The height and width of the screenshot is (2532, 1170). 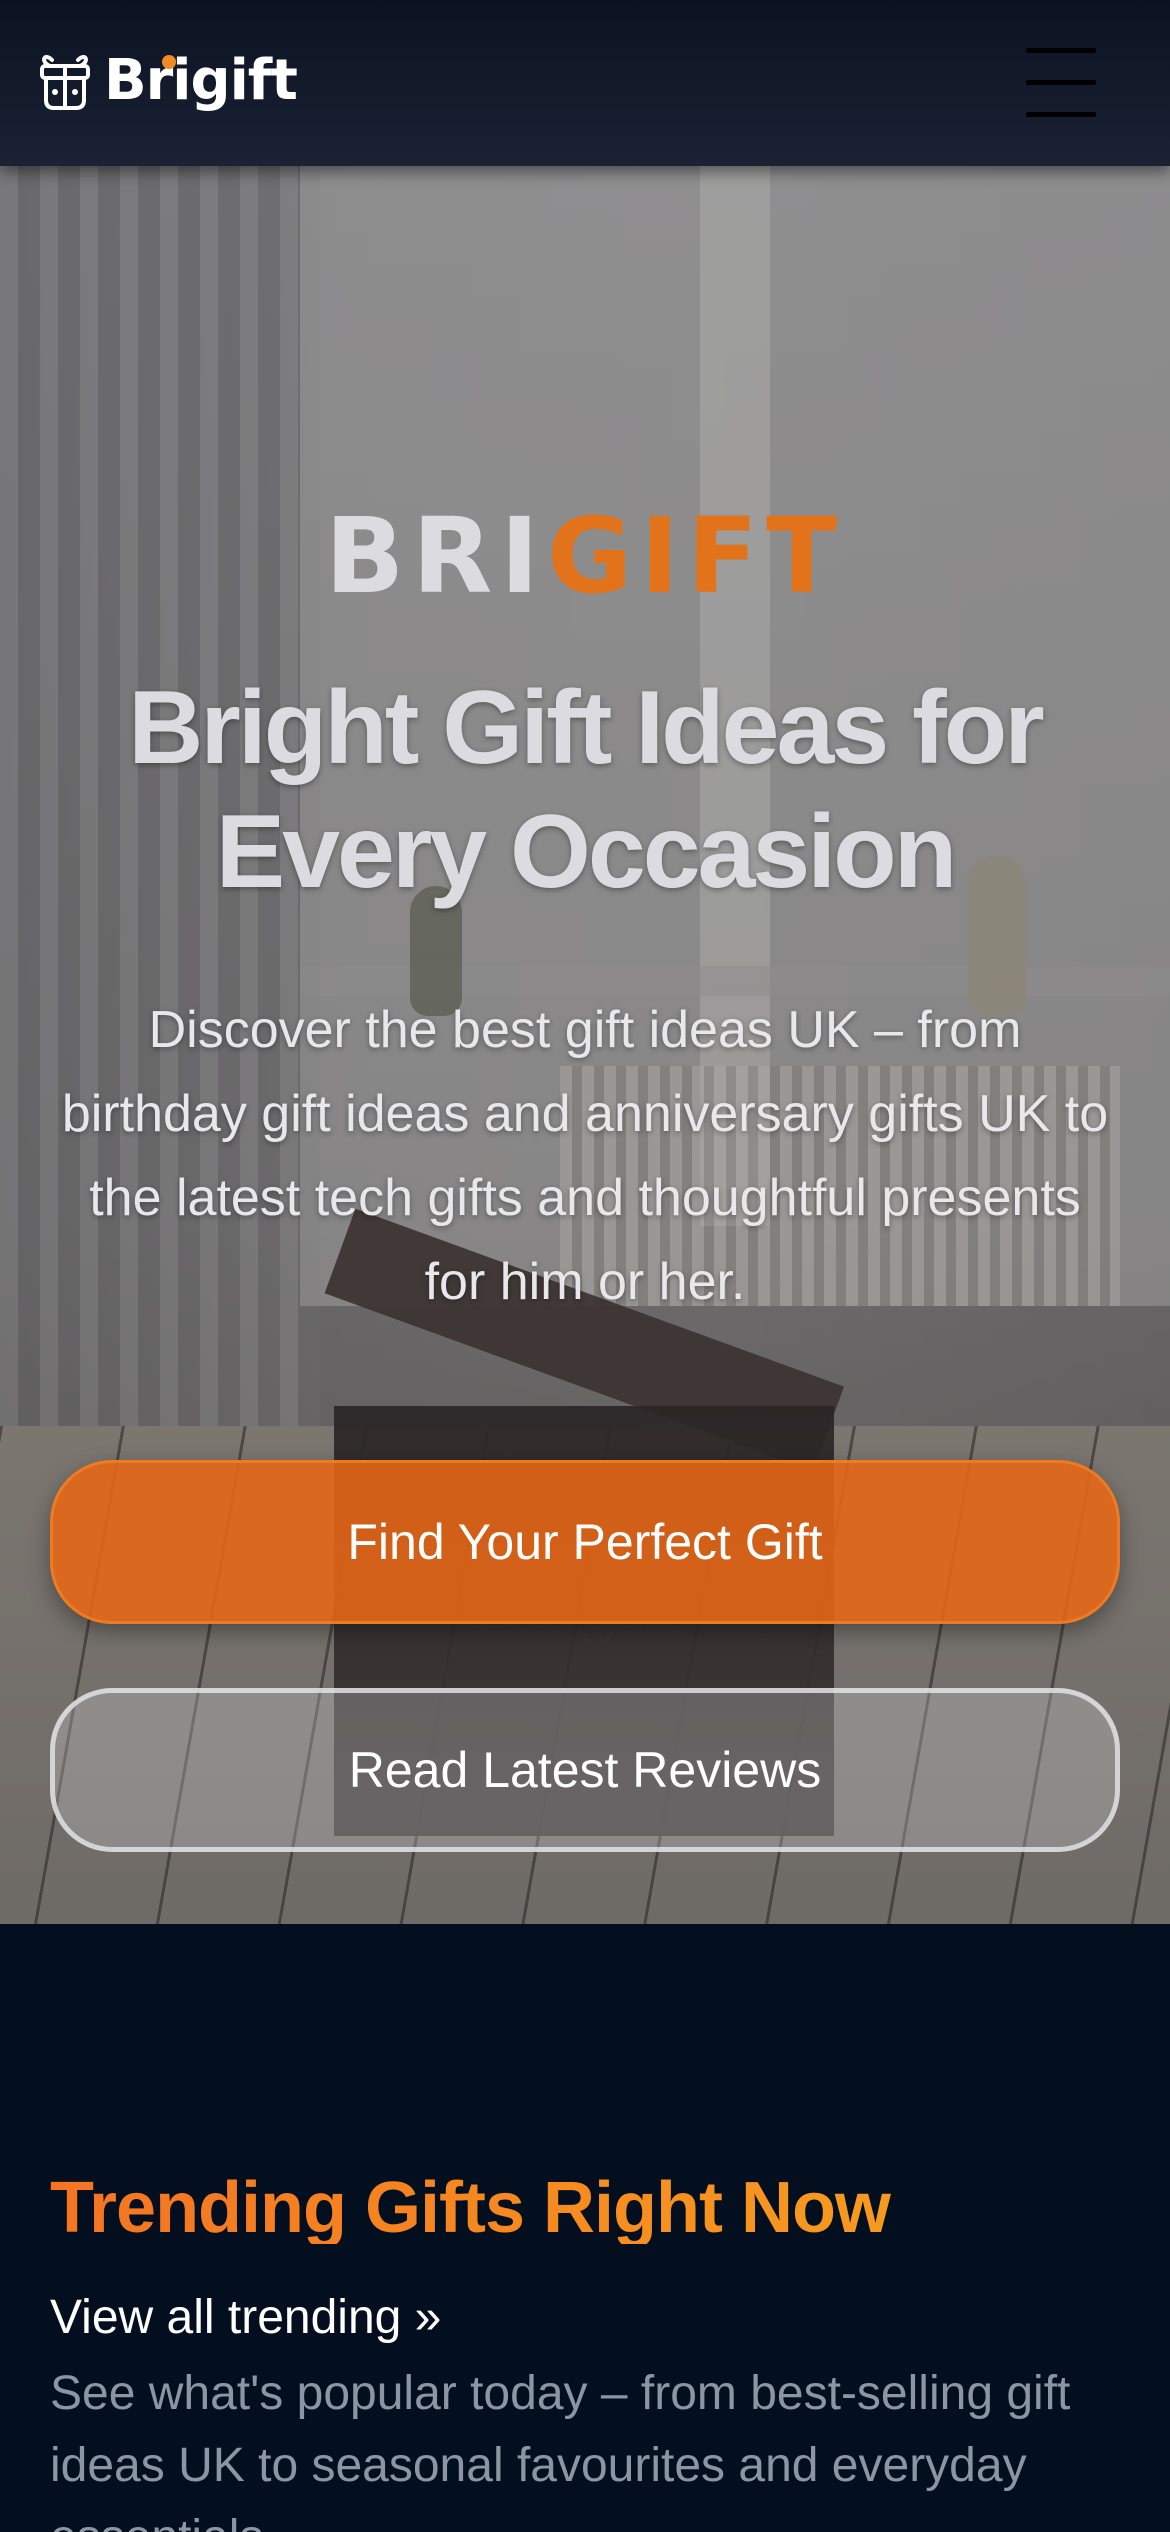 I want to click on brand-logo: Brigift, so click(x=168, y=81).